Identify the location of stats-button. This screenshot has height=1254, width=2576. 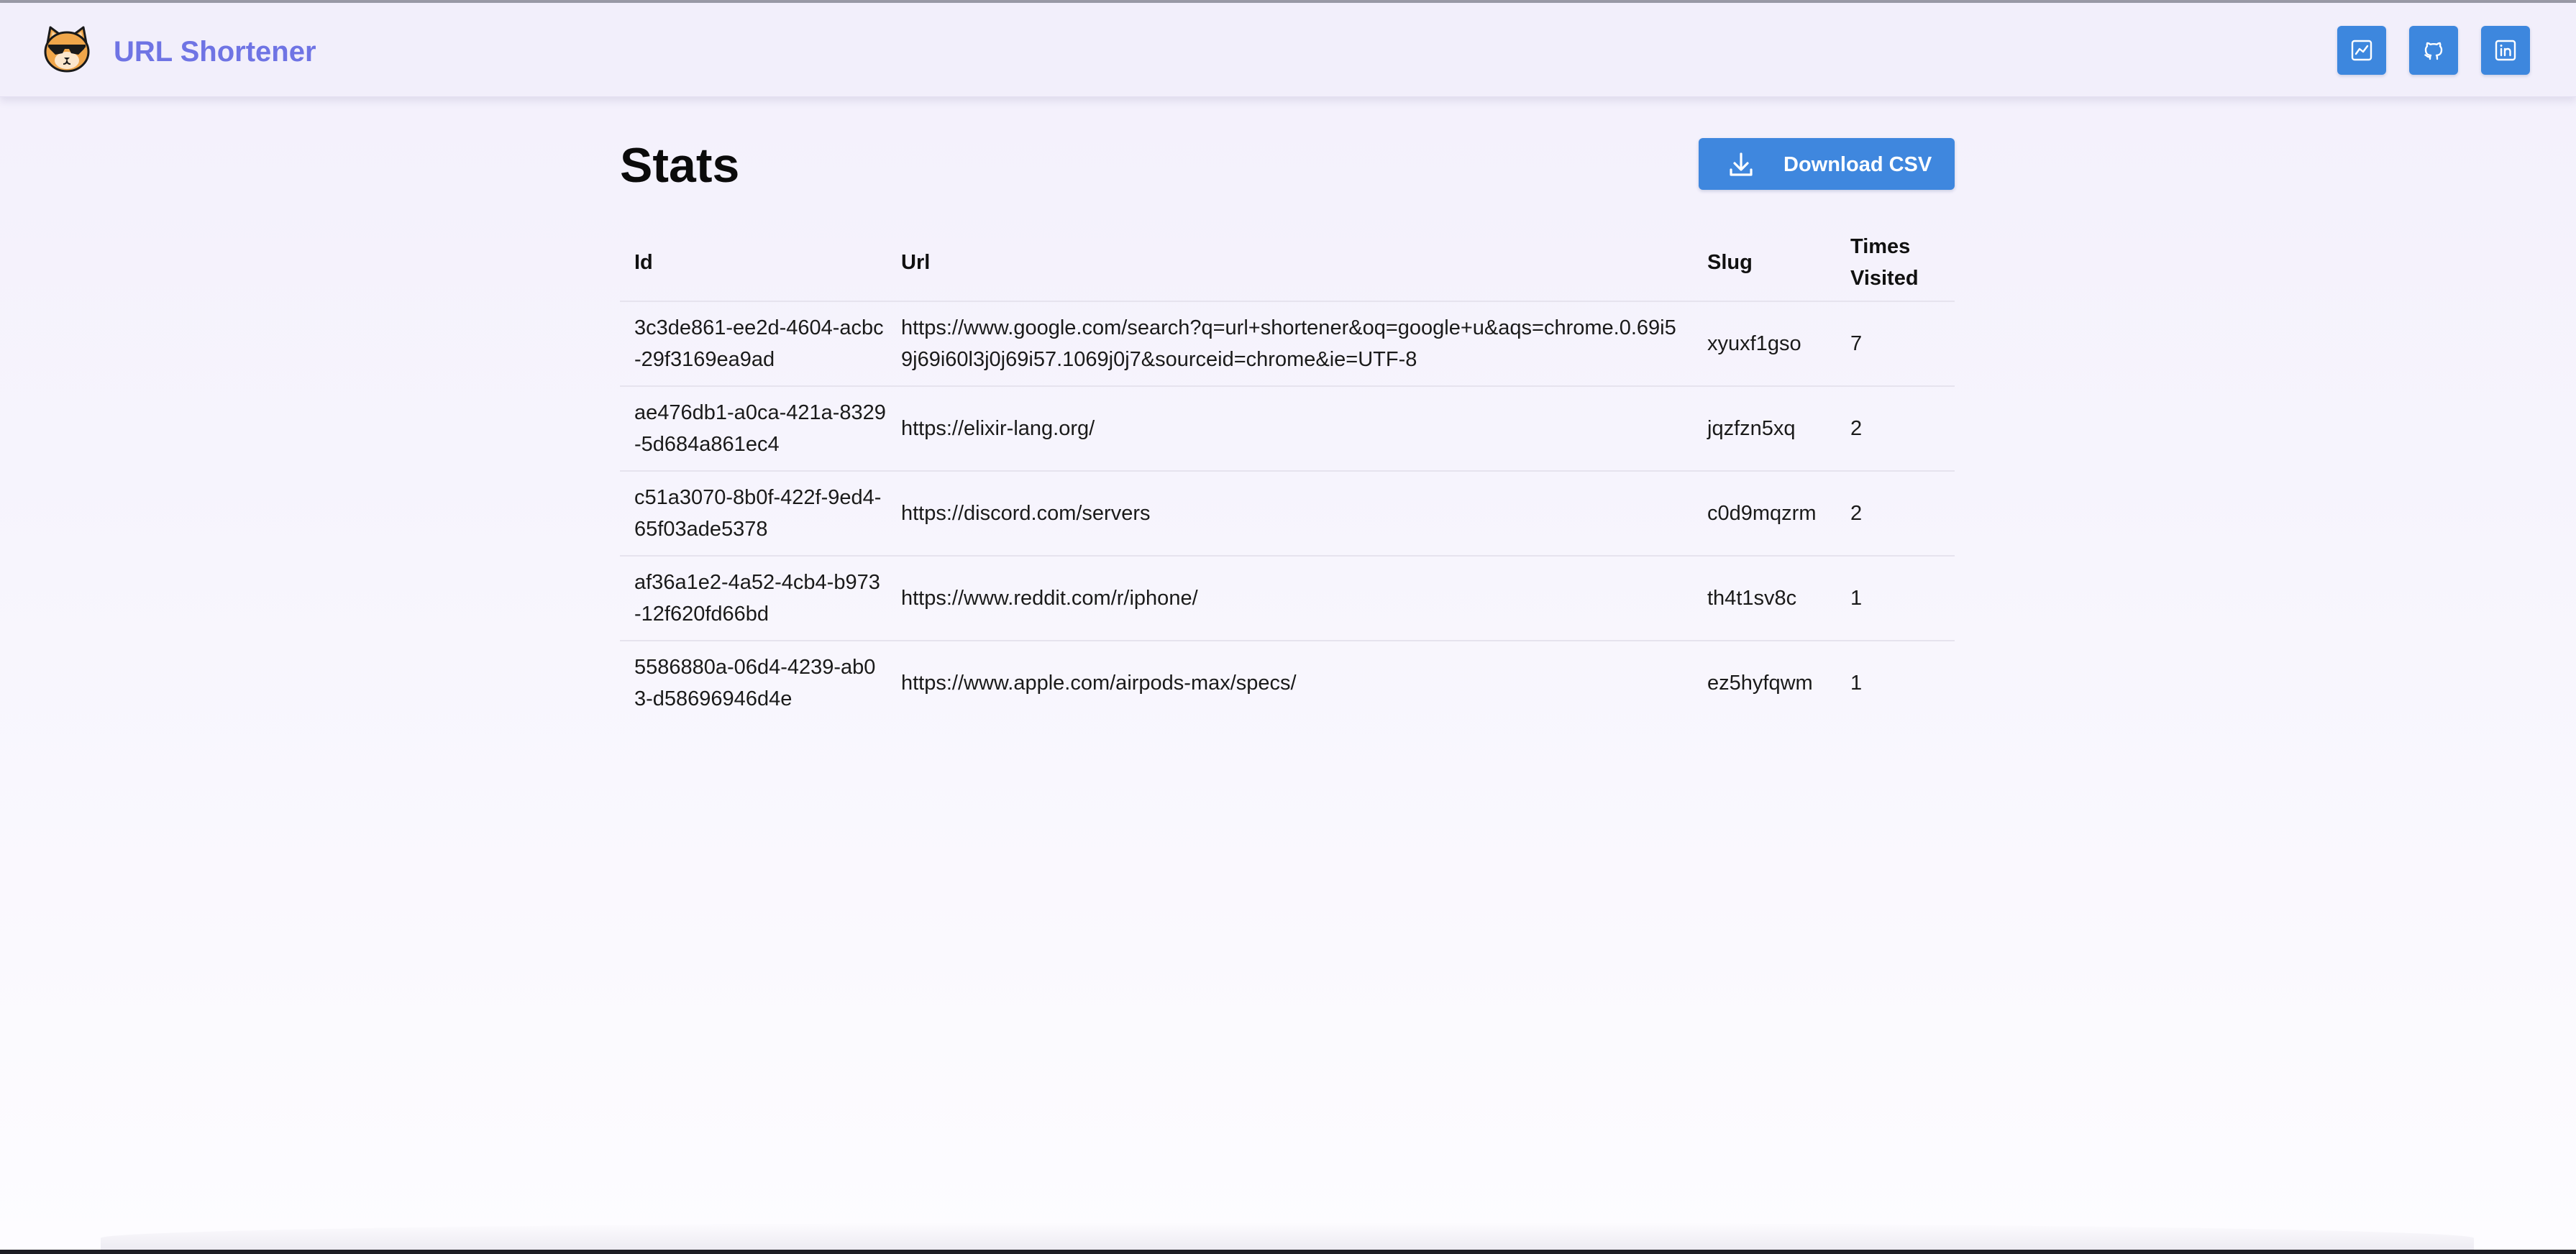
(2361, 51).